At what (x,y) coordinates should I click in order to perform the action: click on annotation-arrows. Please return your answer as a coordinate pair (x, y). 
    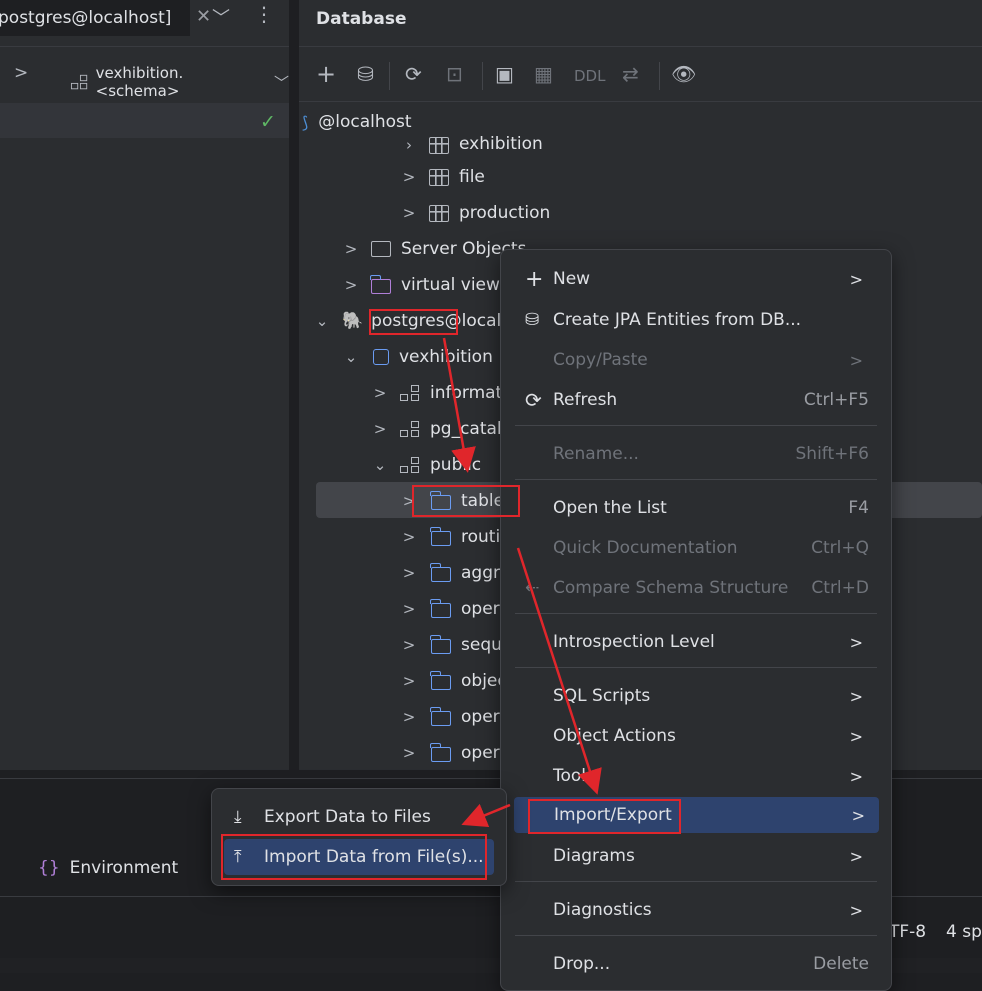
    Looking at the image, I should click on (522, 582).